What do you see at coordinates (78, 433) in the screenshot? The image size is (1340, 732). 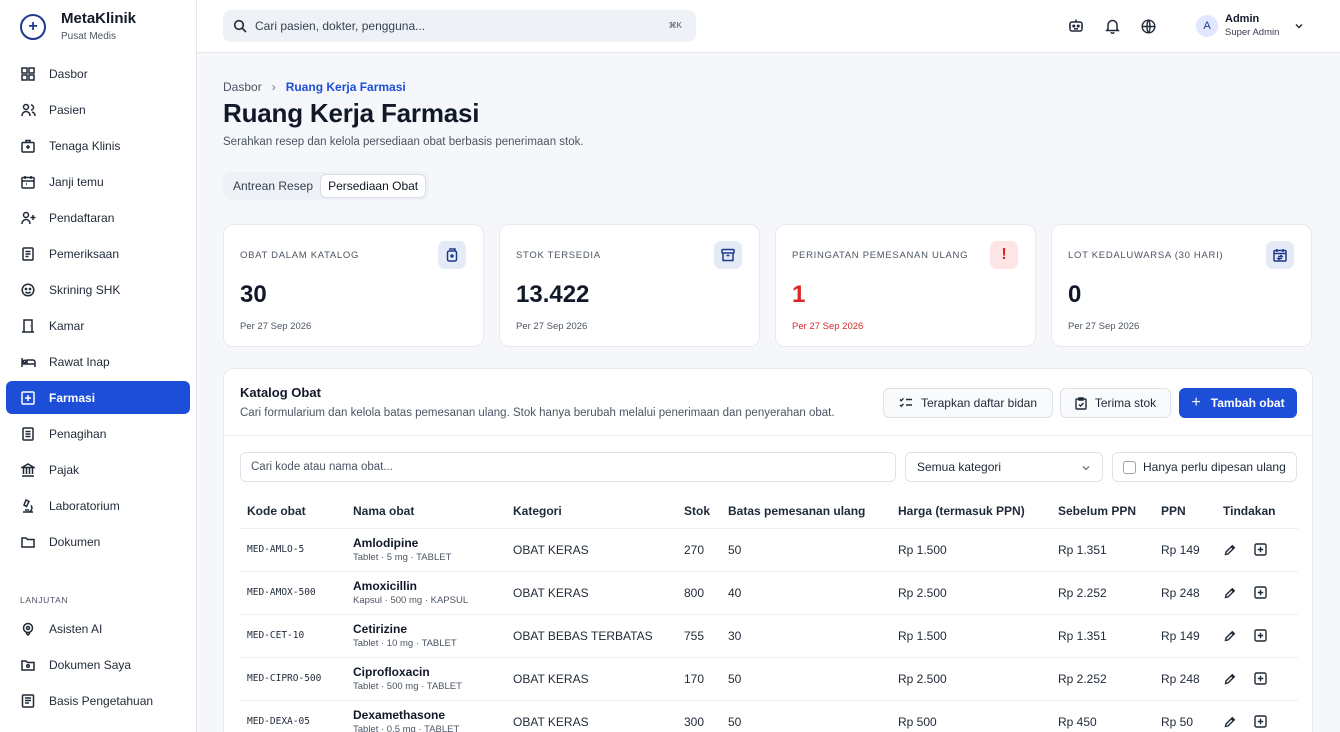 I see `sidebar-item-label: Penagihan` at bounding box center [78, 433].